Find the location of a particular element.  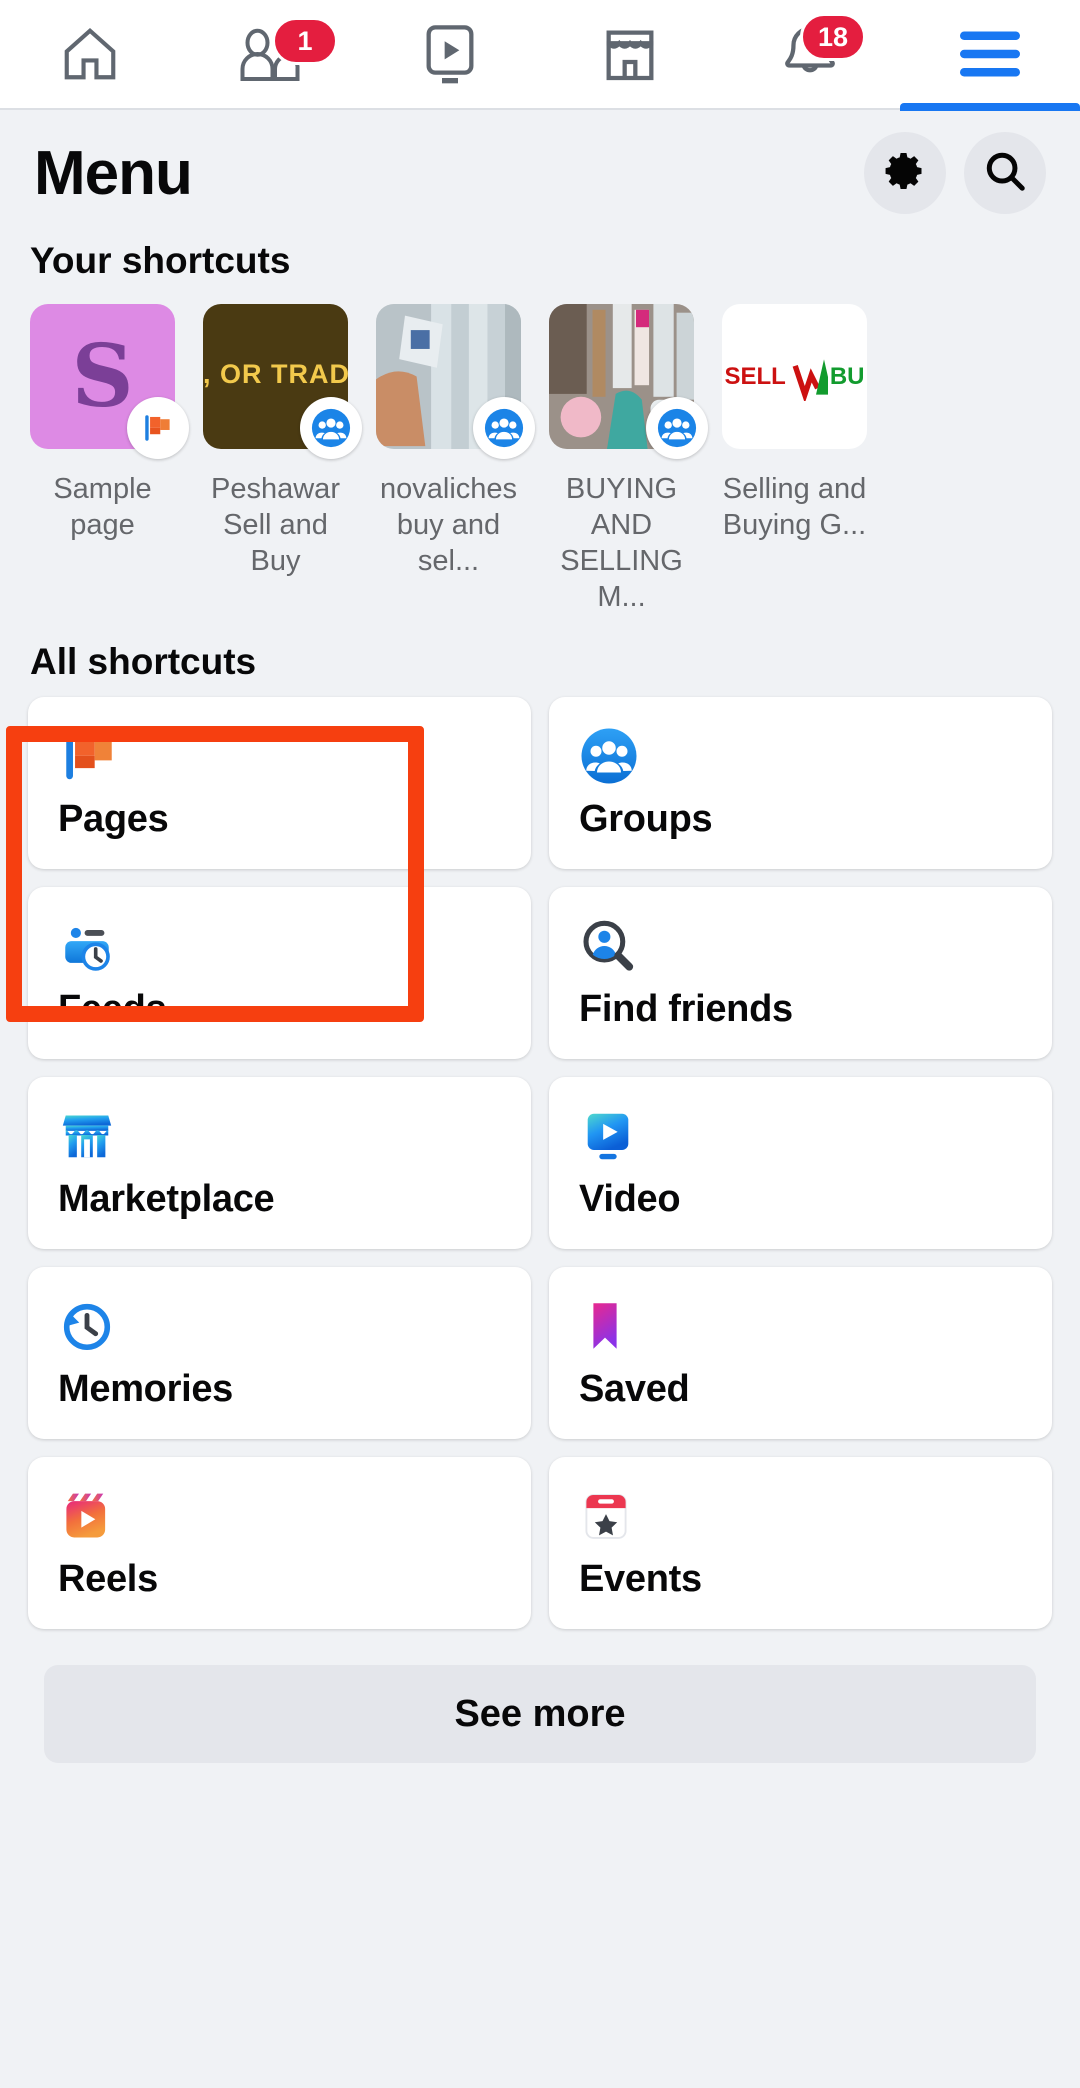

see-more-wrap: See more is located at coordinates (540, 1696).